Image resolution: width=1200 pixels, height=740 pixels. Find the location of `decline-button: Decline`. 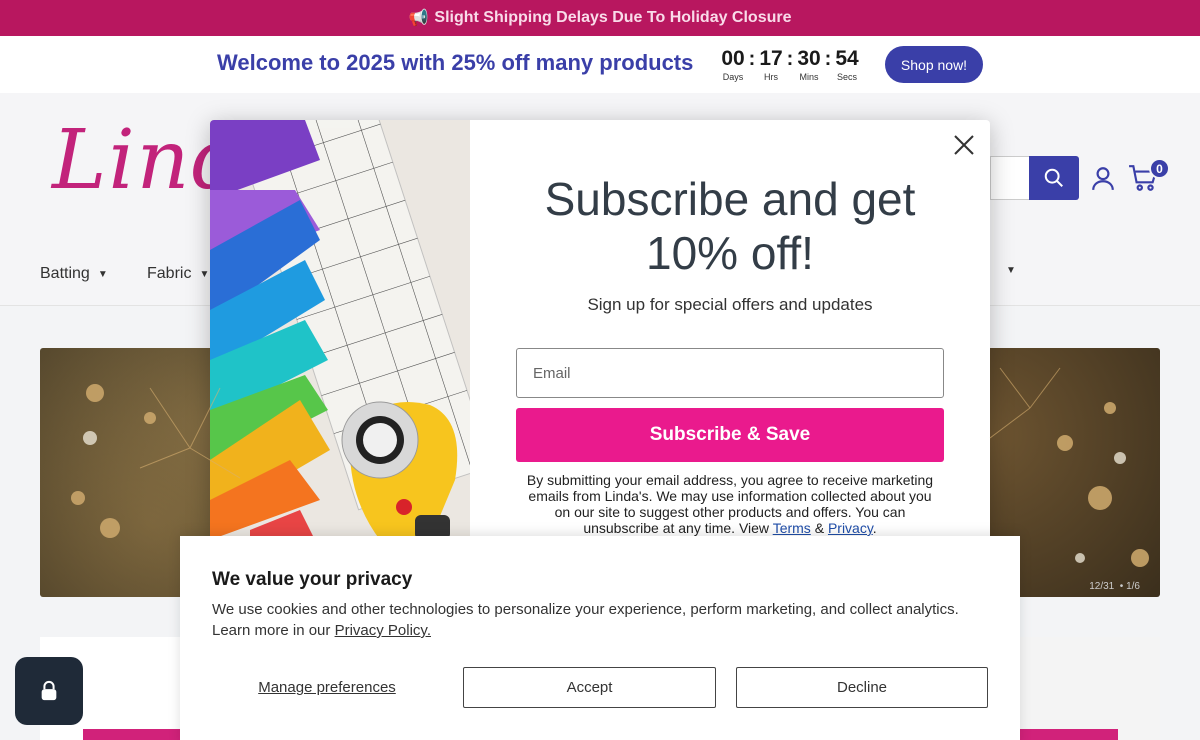

decline-button: Decline is located at coordinates (862, 687).